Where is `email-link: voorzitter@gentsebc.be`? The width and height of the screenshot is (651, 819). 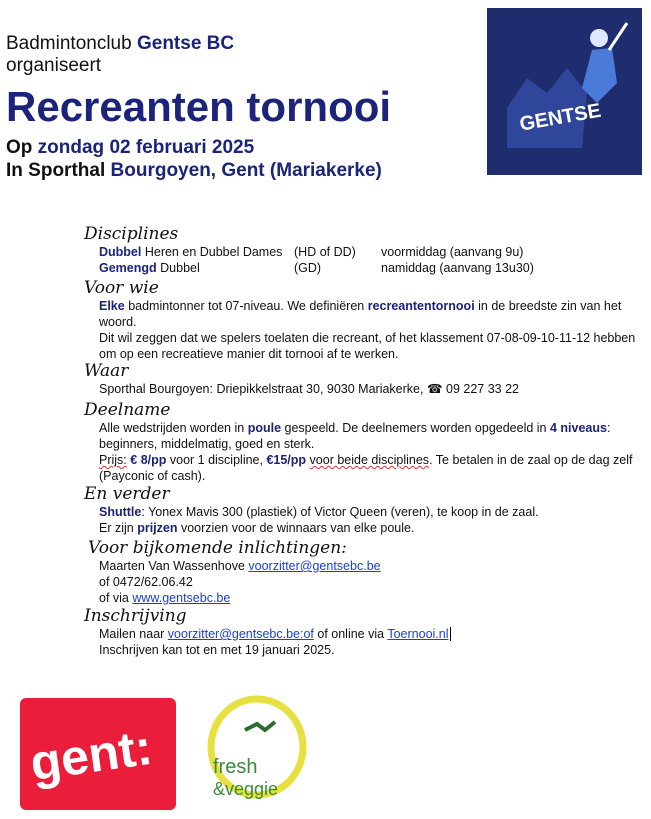 email-link: voorzitter@gentsebc.be is located at coordinates (314, 566).